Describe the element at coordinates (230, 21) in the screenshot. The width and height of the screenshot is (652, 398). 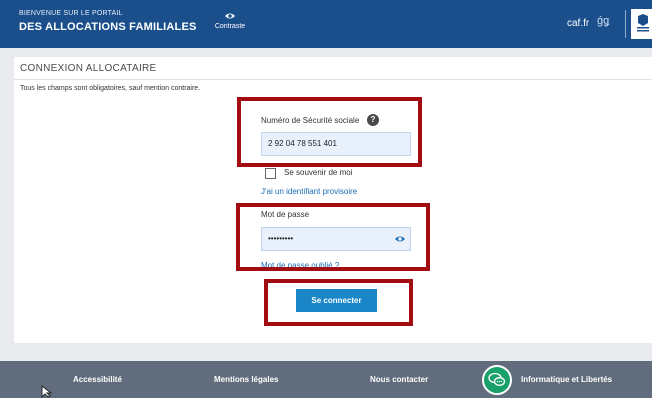
I see `contrast-toggle: Contraste` at that location.